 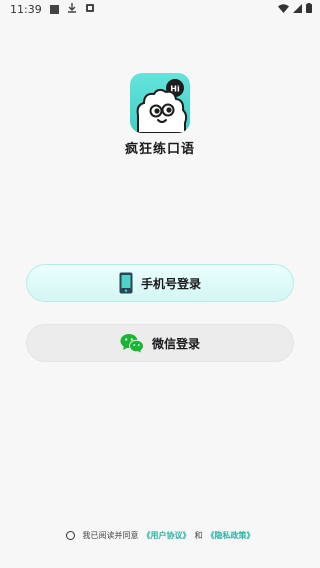 I want to click on agreement-prefix: 我已阅读并同意, so click(x=110, y=535).